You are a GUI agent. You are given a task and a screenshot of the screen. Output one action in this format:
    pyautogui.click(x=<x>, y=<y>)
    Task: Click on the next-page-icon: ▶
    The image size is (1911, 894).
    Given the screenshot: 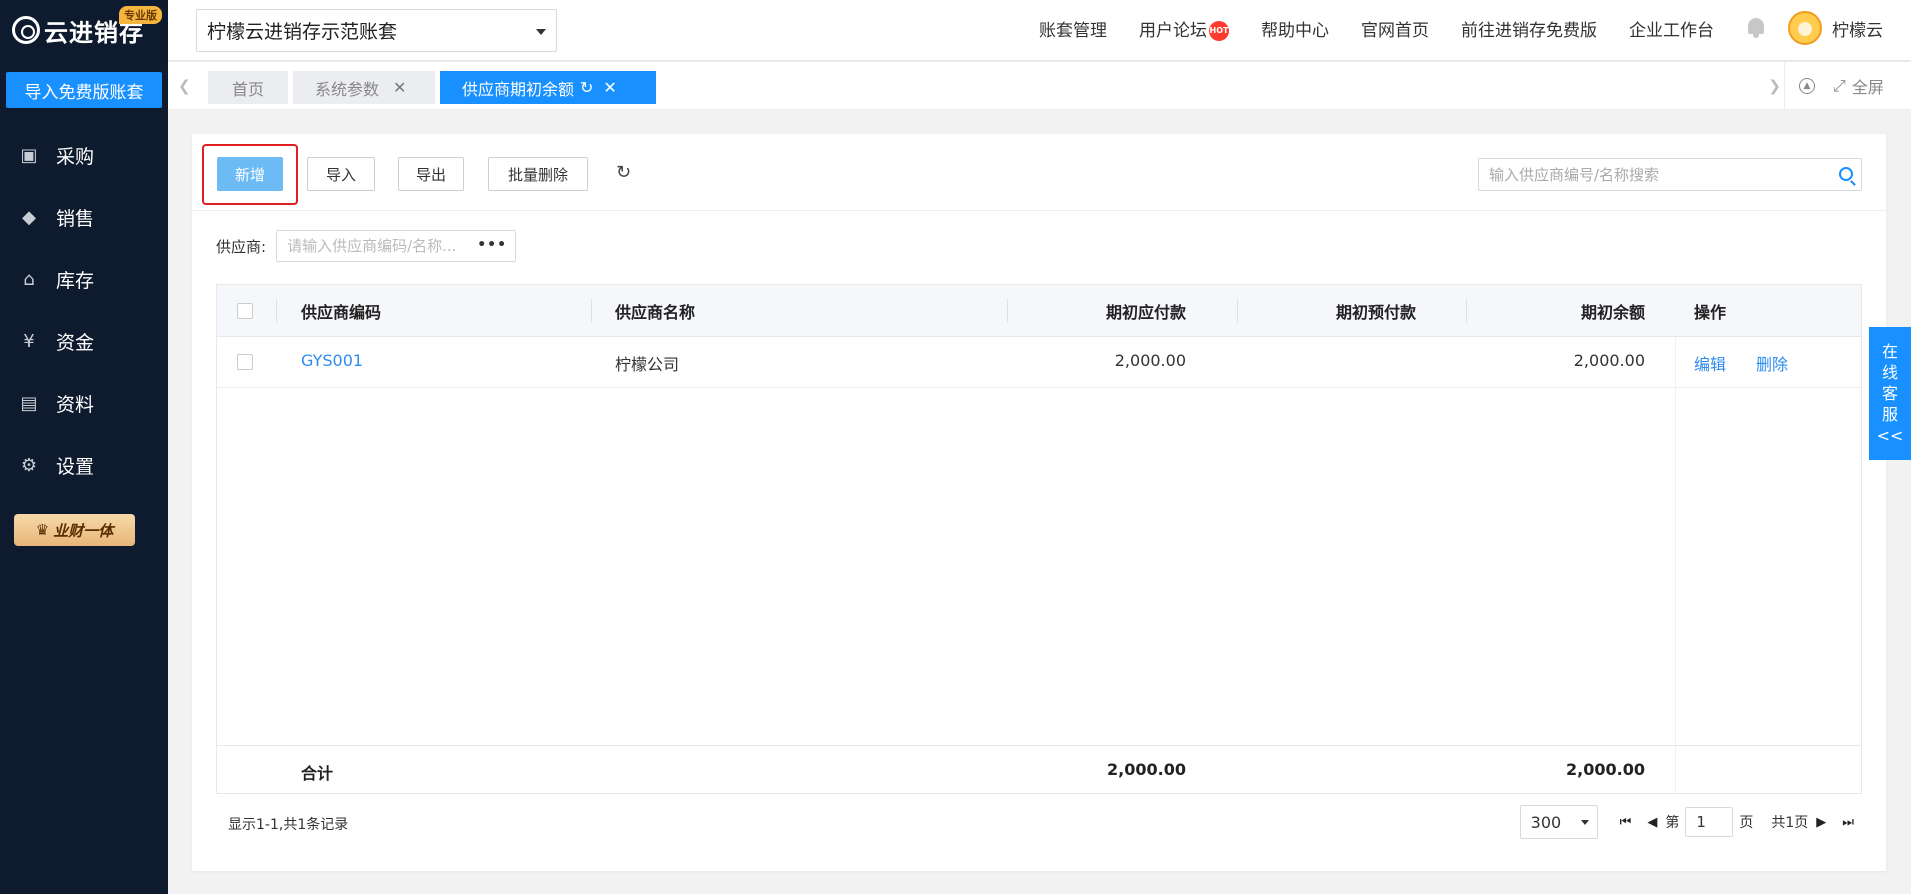 What is the action you would take?
    pyautogui.click(x=1821, y=822)
    